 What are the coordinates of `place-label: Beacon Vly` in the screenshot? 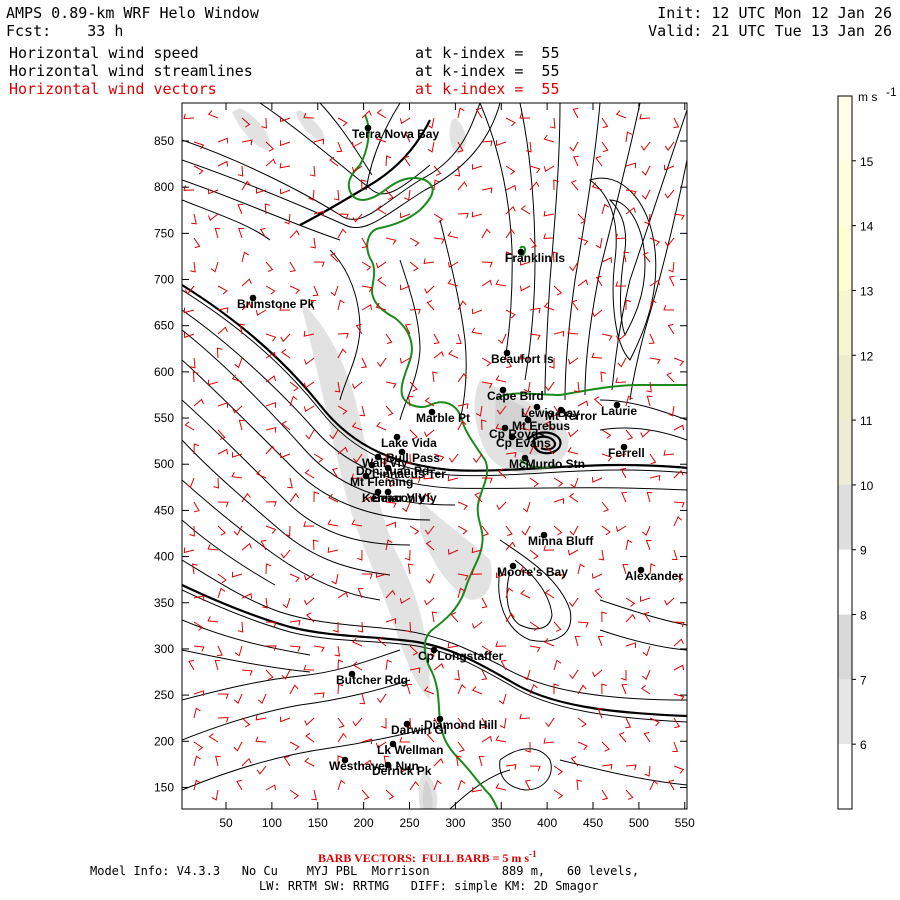 It's located at (404, 498).